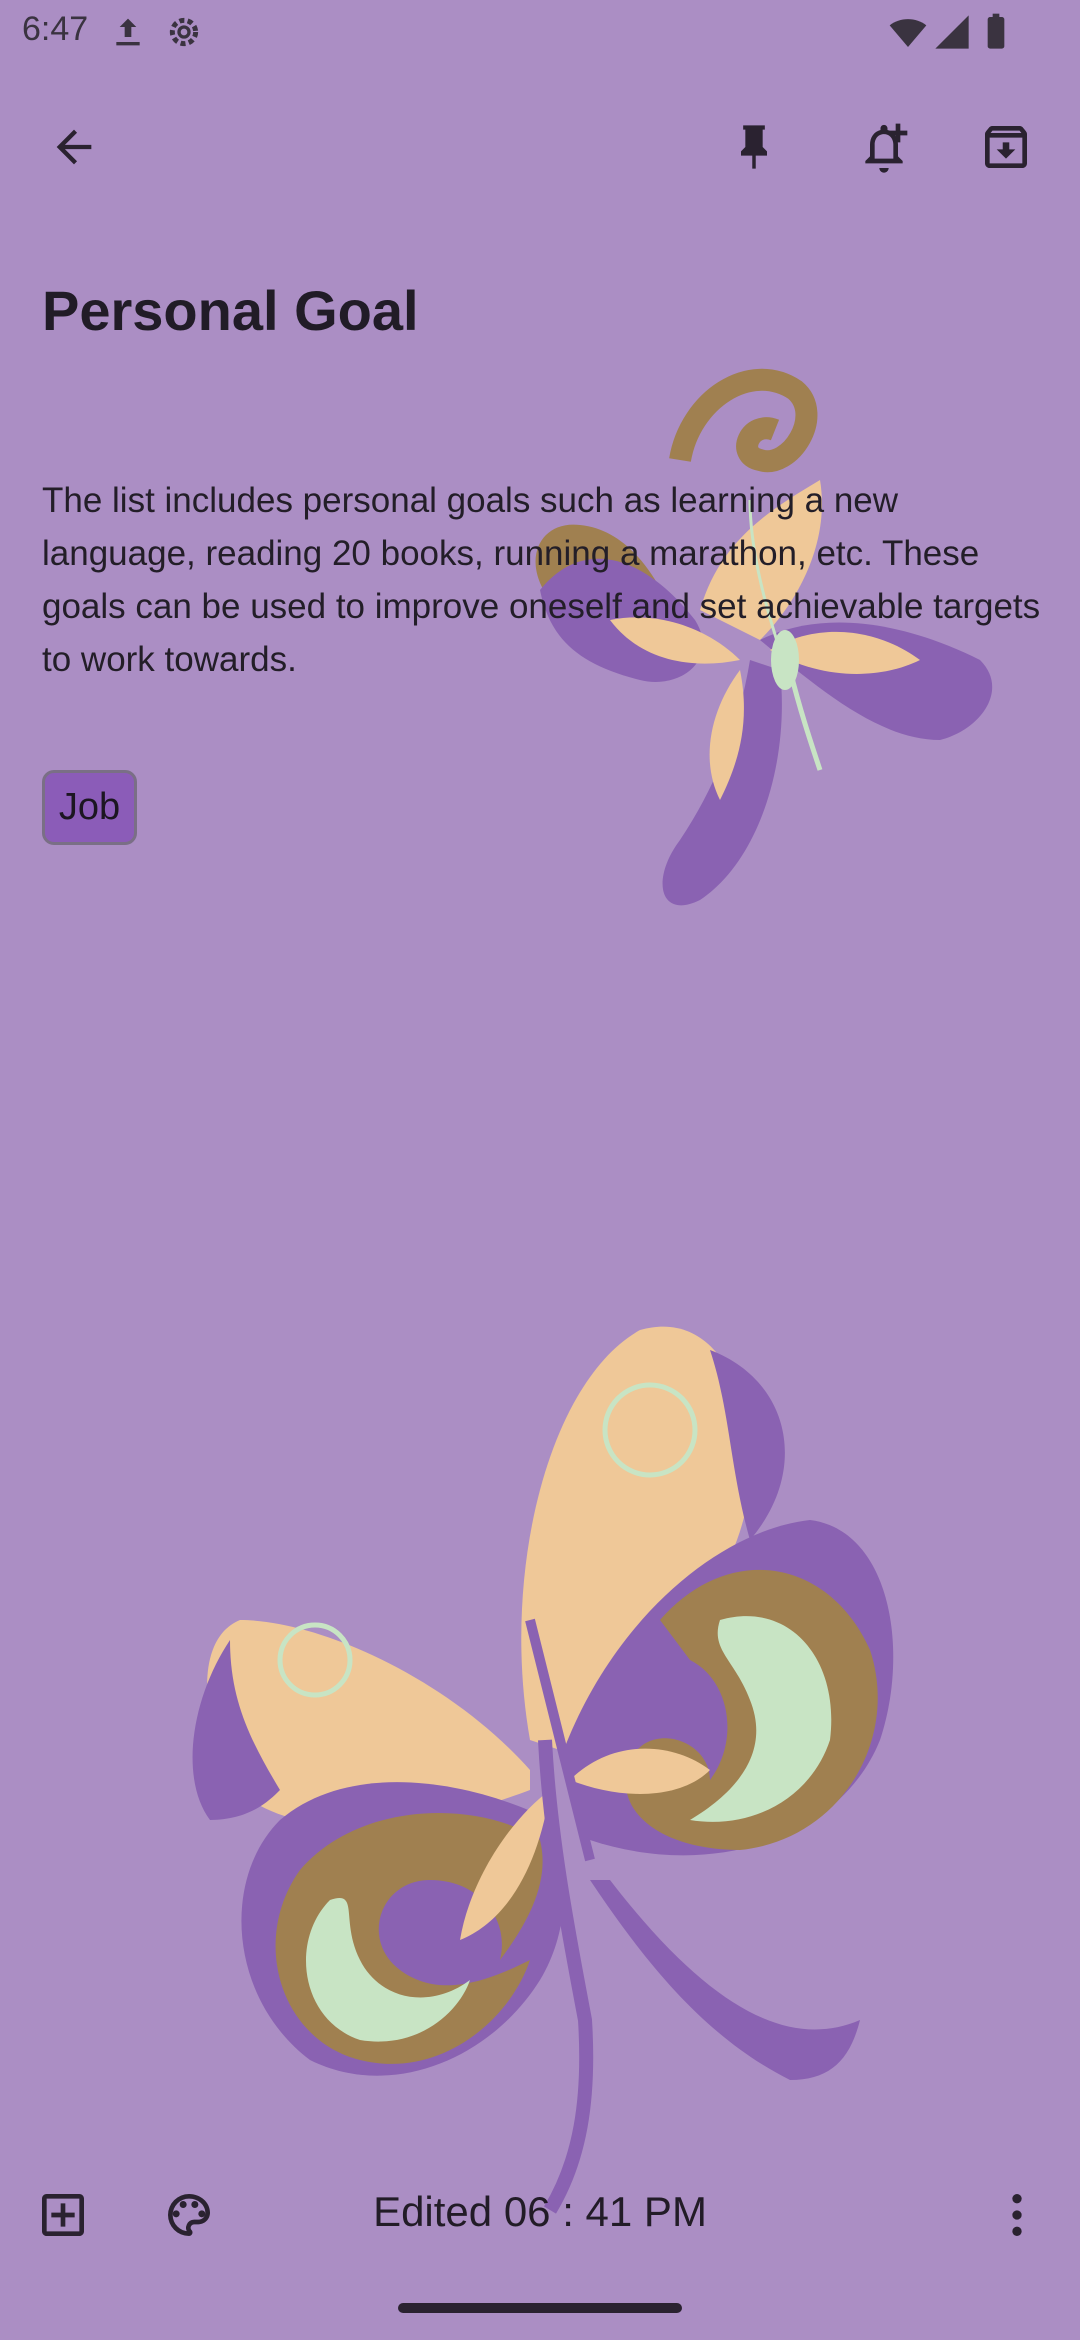 This screenshot has width=1080, height=2340. I want to click on more-vert-icon, so click(1017, 2215).